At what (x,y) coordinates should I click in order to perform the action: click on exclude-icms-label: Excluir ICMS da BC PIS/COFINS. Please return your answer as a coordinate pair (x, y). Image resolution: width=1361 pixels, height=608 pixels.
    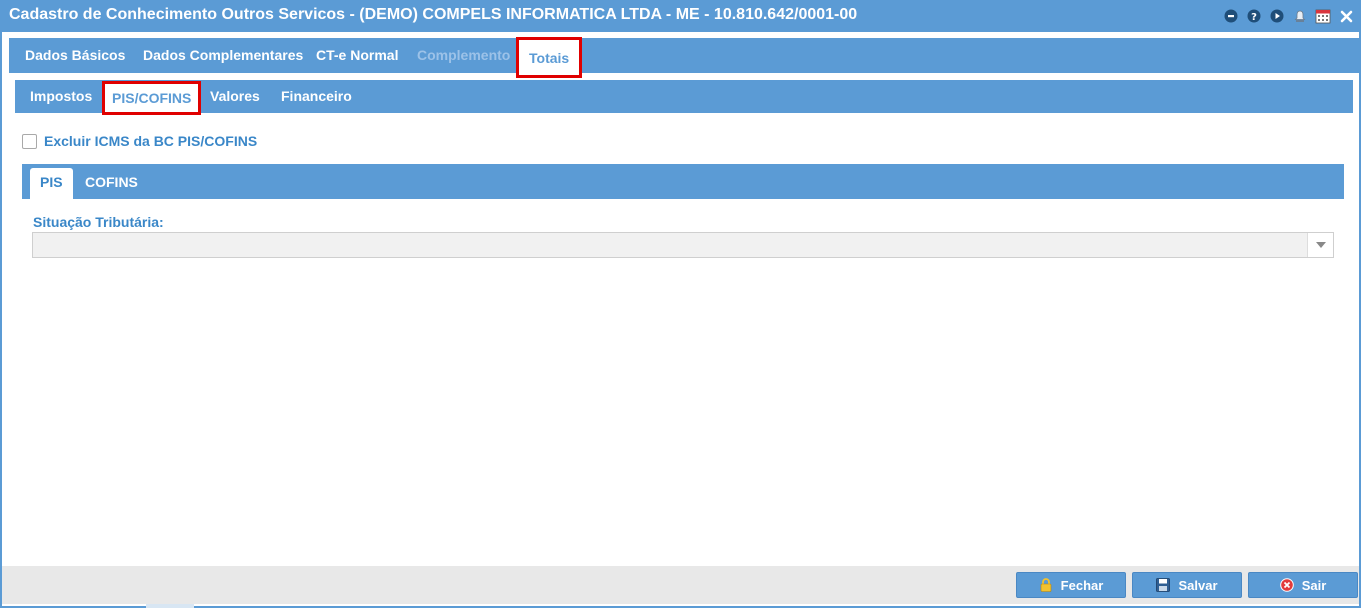
    Looking at the image, I should click on (150, 141).